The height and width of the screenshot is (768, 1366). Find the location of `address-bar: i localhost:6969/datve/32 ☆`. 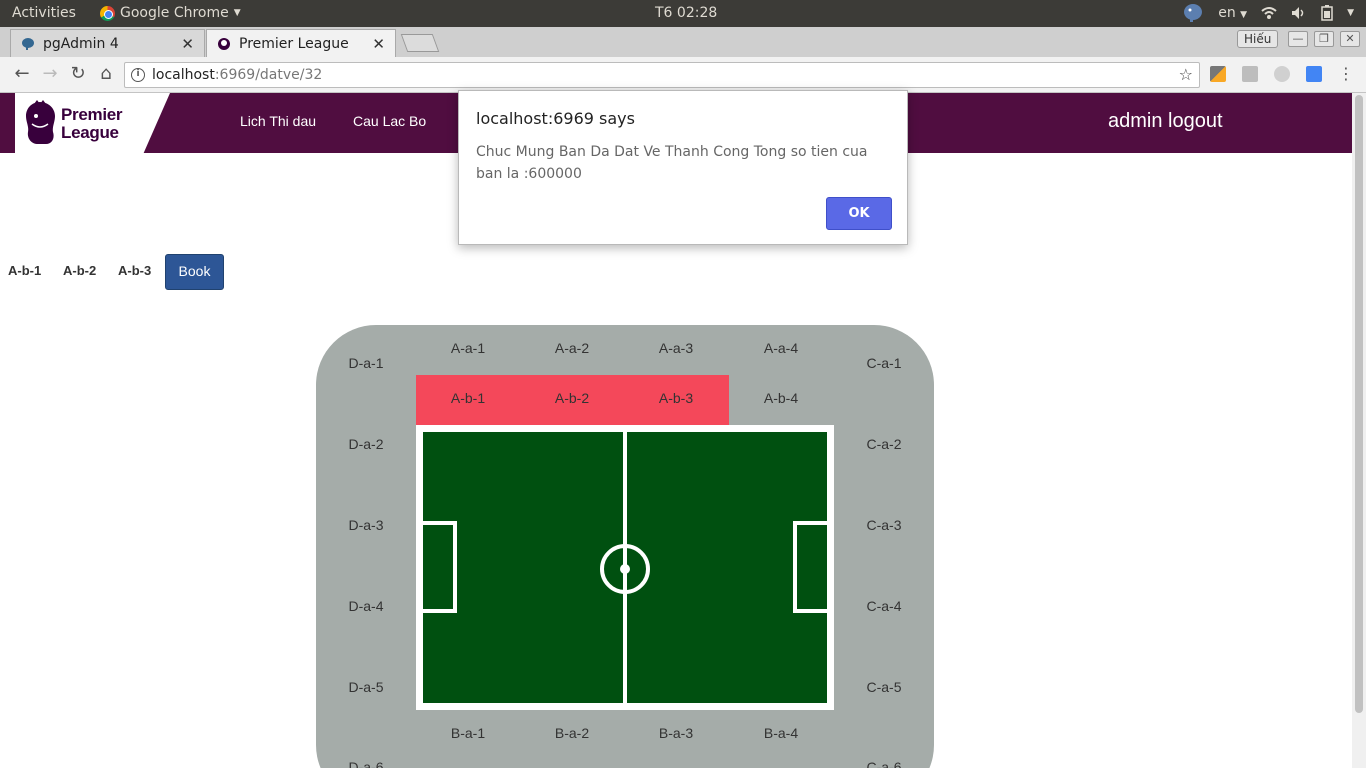

address-bar: i localhost:6969/datve/32 ☆ is located at coordinates (662, 75).